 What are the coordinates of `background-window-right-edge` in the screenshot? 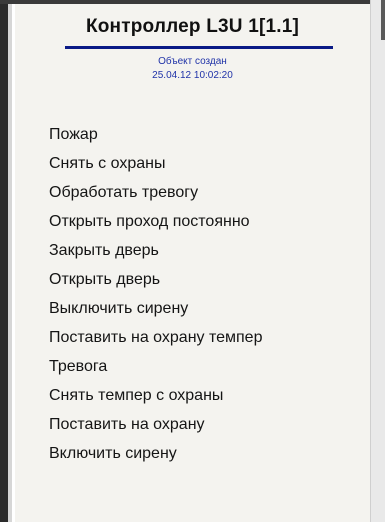 It's located at (377, 261).